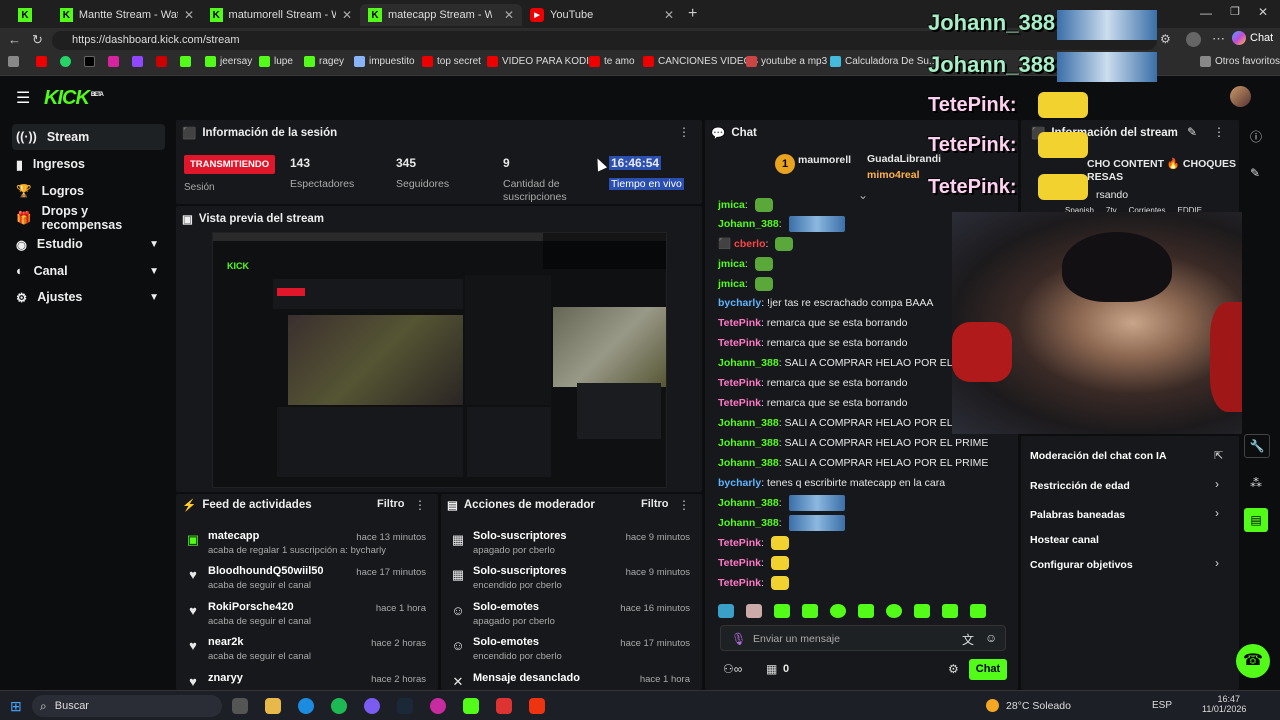 Image resolution: width=1280 pixels, height=720 pixels. What do you see at coordinates (602, 15) in the screenshot?
I see `tab-youtube: ▶ YouTube ✕` at bounding box center [602, 15].